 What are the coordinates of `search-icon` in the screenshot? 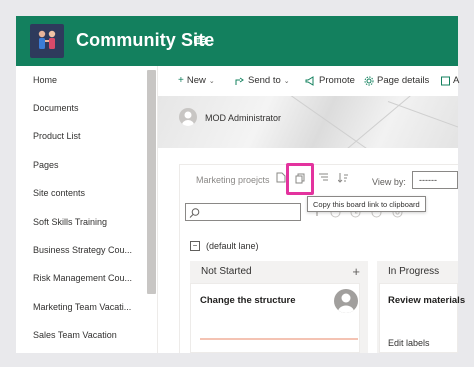 It's located at (194, 213).